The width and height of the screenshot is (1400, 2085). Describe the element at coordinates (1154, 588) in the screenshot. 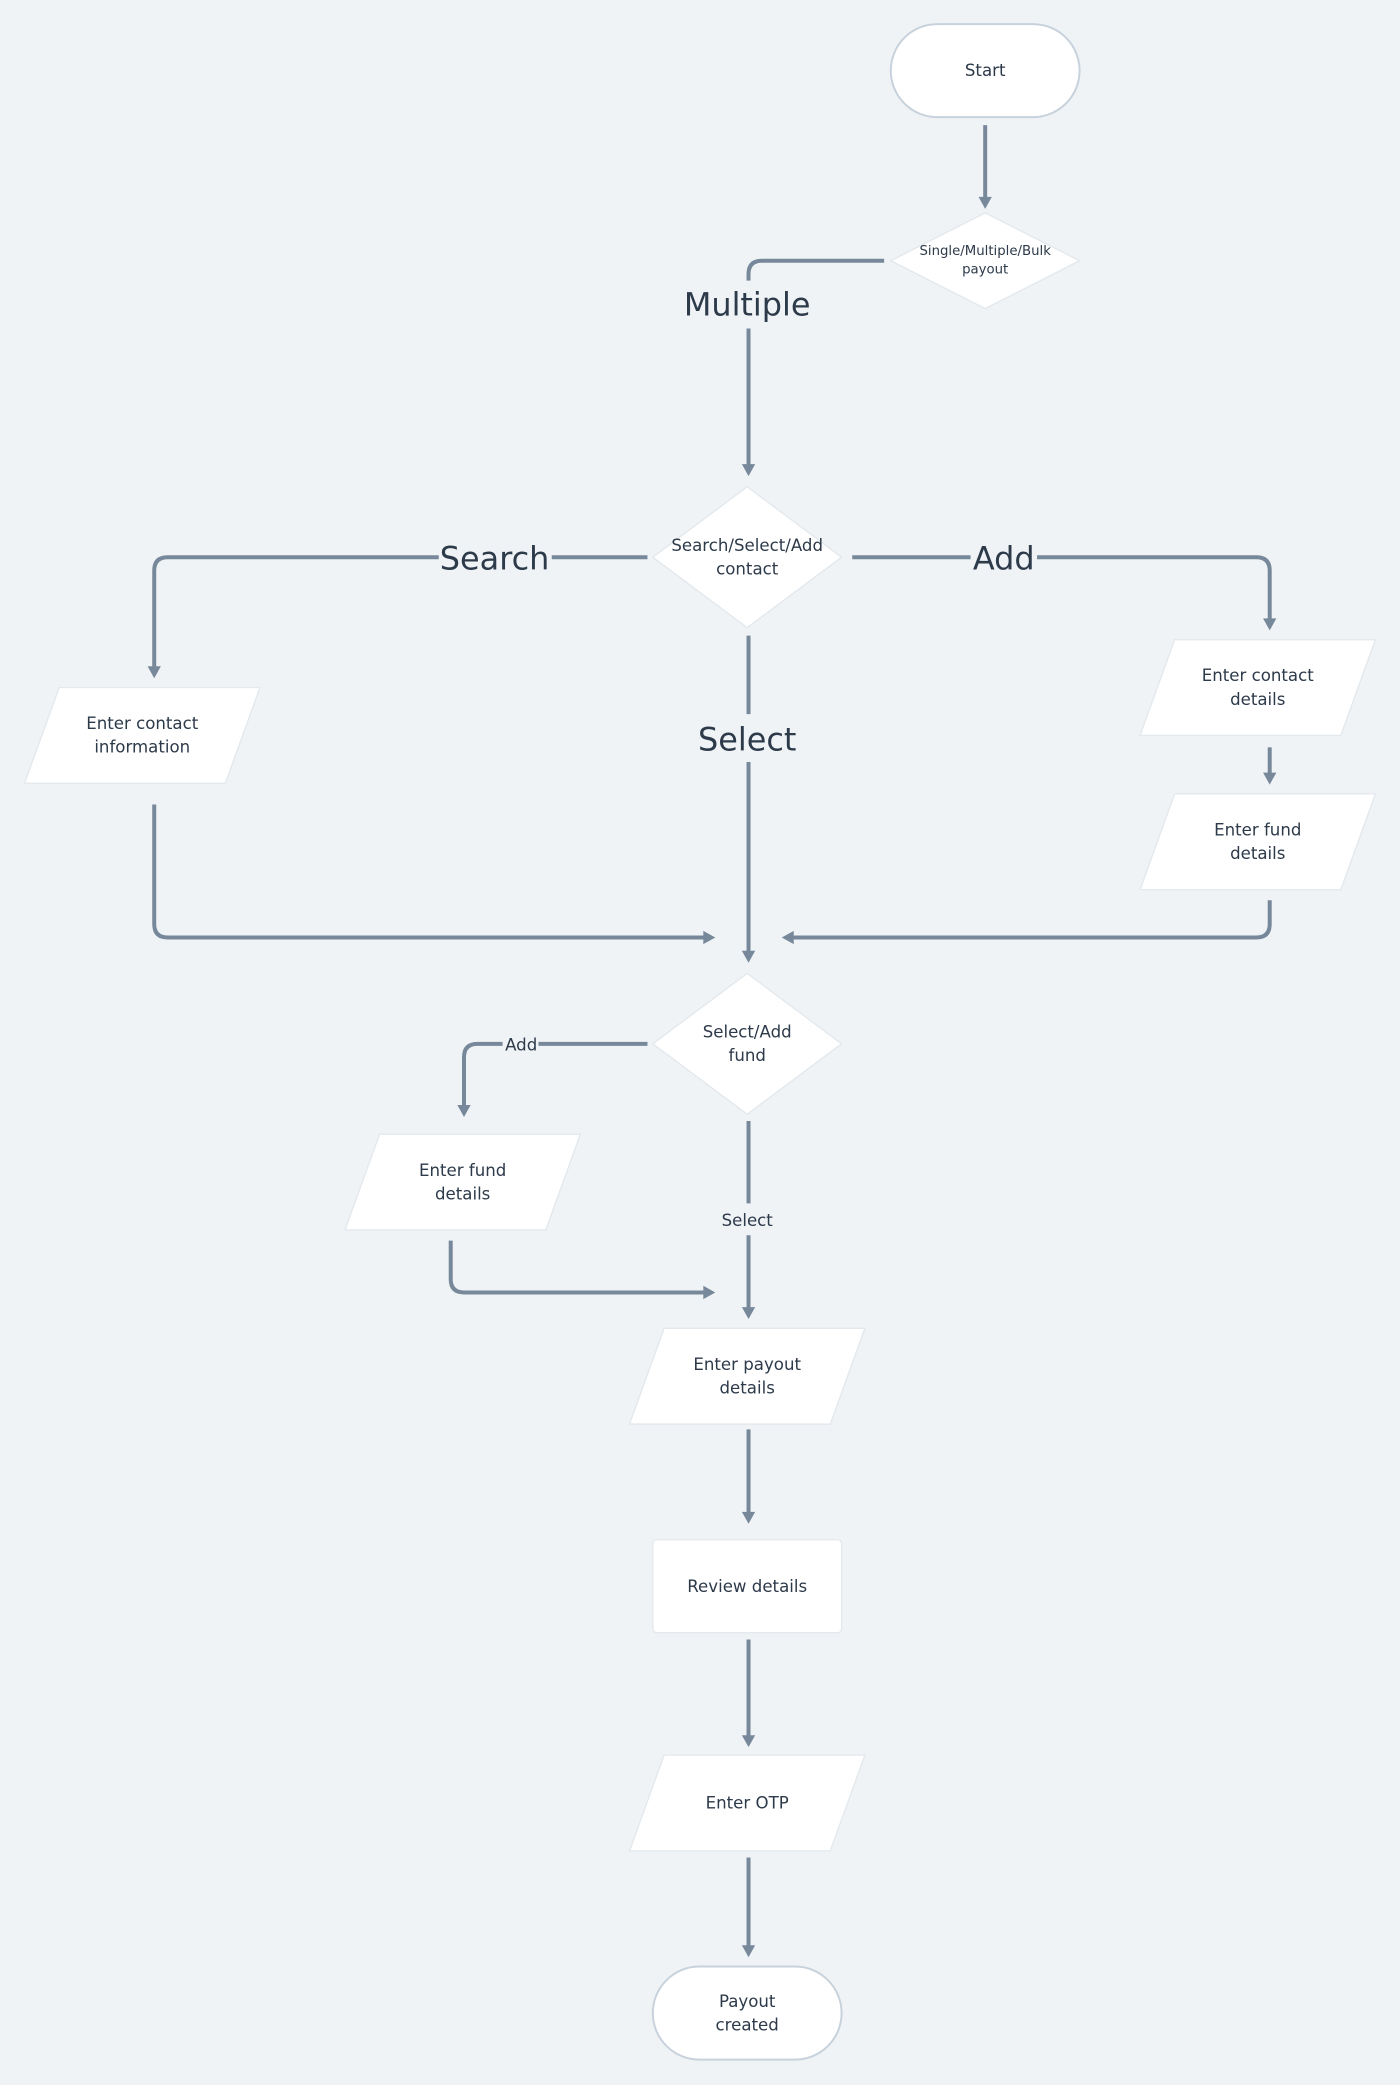

I see `edge-add-to-details` at that location.